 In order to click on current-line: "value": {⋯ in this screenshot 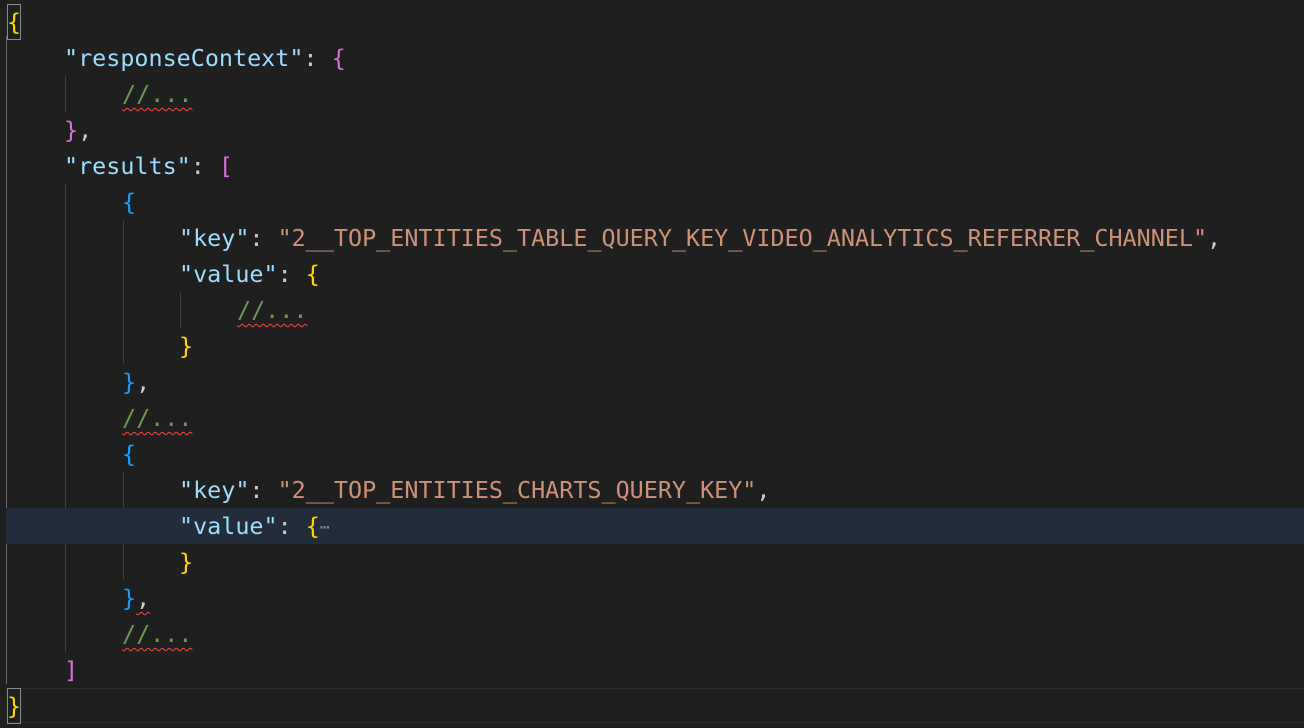, I will do `click(655, 526)`.